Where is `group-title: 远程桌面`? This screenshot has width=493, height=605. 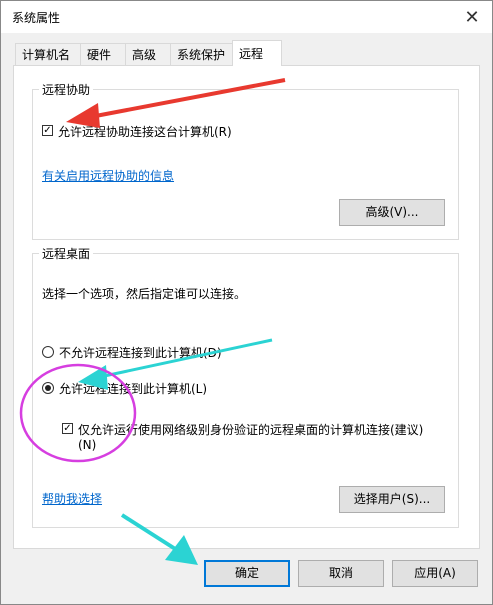 group-title: 远程桌面 is located at coordinates (66, 253).